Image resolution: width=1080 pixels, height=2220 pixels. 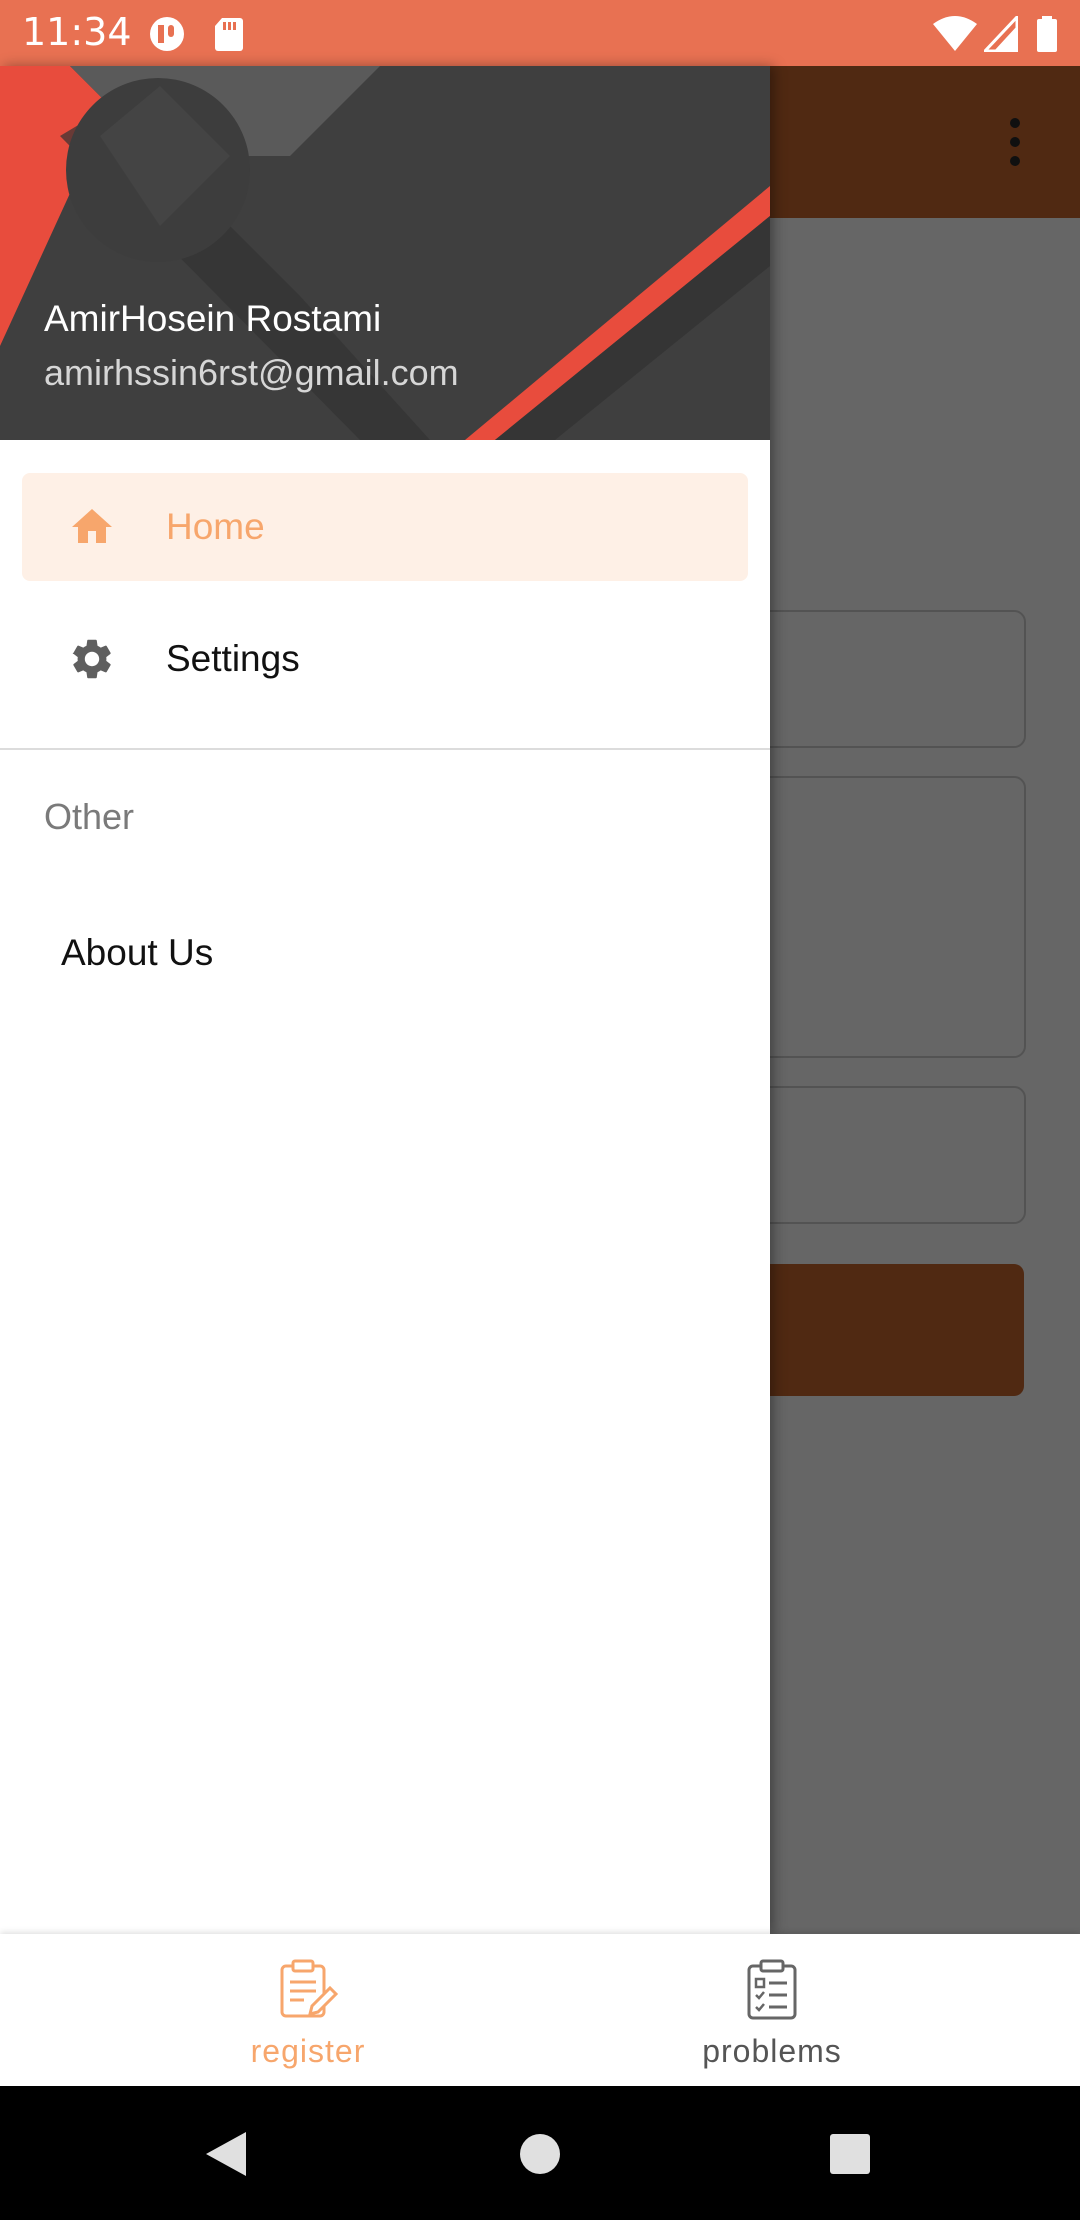 What do you see at coordinates (850, 2154) in the screenshot?
I see `recents-icon` at bounding box center [850, 2154].